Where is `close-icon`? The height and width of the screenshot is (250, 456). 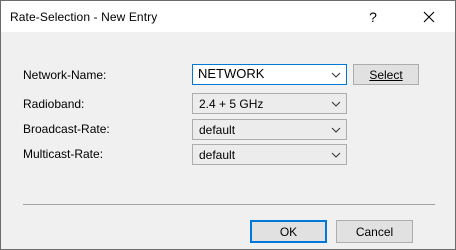
close-icon is located at coordinates (429, 17).